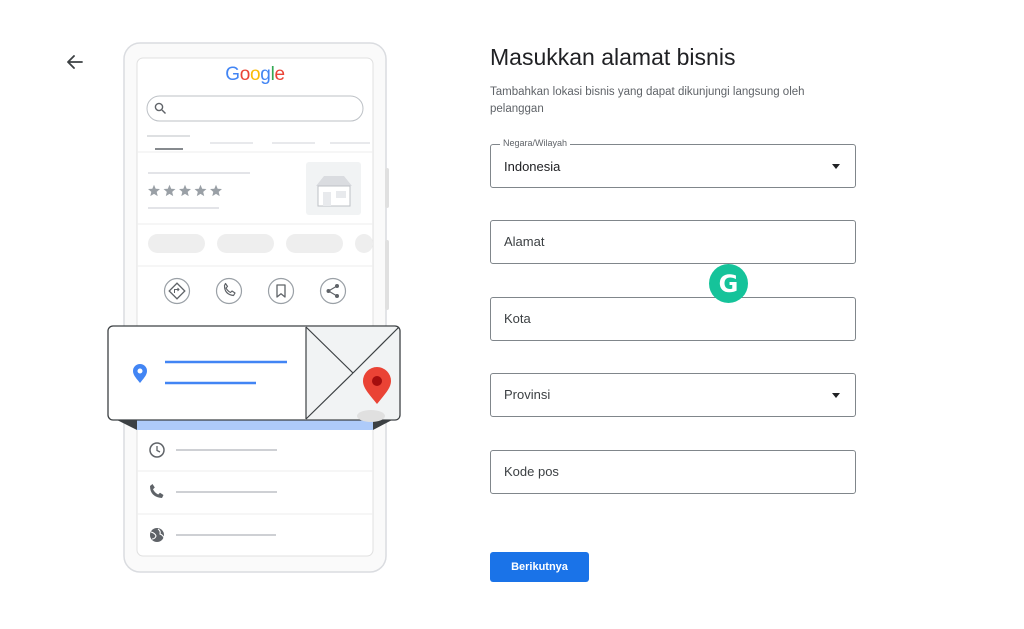  I want to click on city-placeholder: Kota, so click(517, 318).